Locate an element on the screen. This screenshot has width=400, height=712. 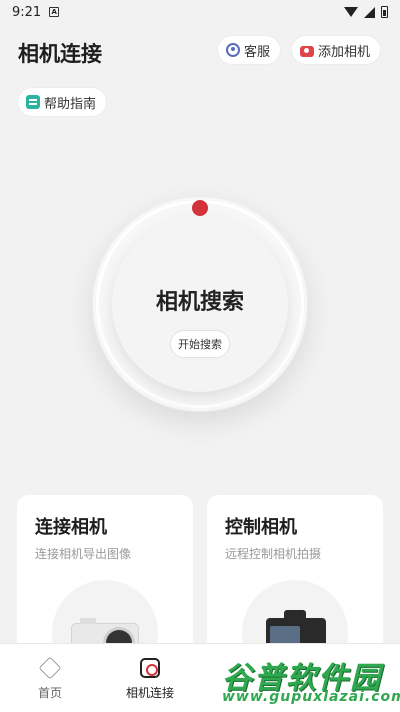
tab-home: 首页 is located at coordinates (50, 678).